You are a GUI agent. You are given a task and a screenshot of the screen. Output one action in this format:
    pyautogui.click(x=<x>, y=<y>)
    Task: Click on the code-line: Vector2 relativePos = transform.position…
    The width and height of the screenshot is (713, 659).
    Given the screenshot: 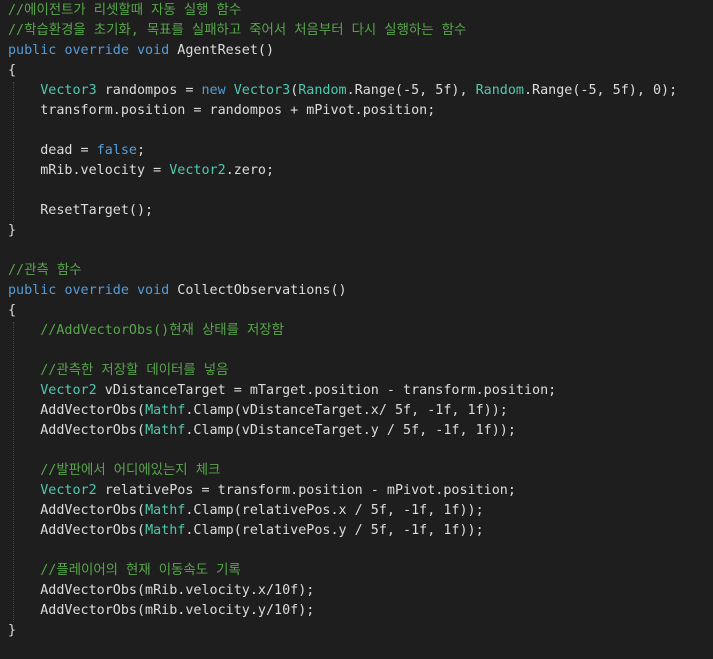 What is the action you would take?
    pyautogui.click(x=356, y=491)
    